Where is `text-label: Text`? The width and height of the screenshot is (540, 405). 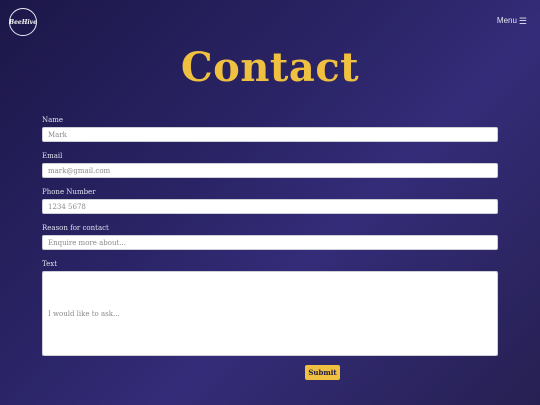 text-label: Text is located at coordinates (50, 264).